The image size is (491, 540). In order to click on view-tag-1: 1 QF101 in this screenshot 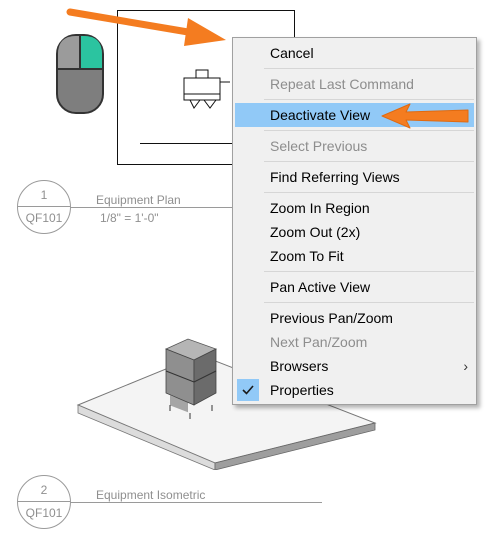, I will do `click(44, 207)`.